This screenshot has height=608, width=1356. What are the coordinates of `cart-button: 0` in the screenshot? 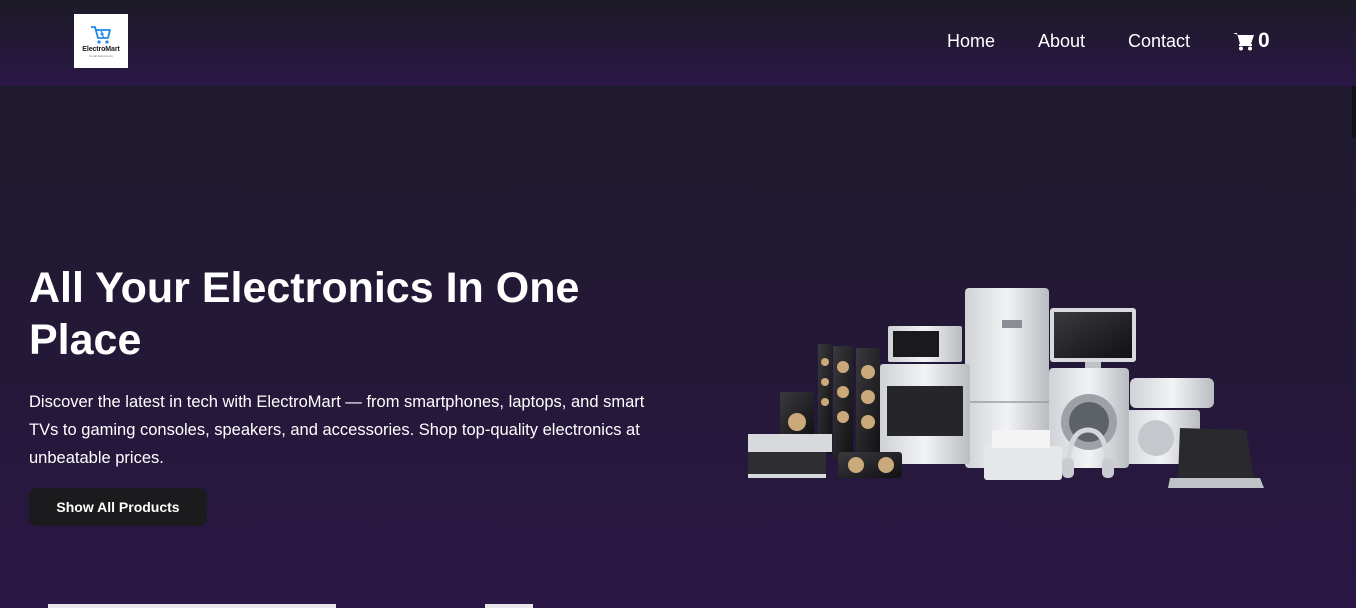 It's located at (1251, 41).